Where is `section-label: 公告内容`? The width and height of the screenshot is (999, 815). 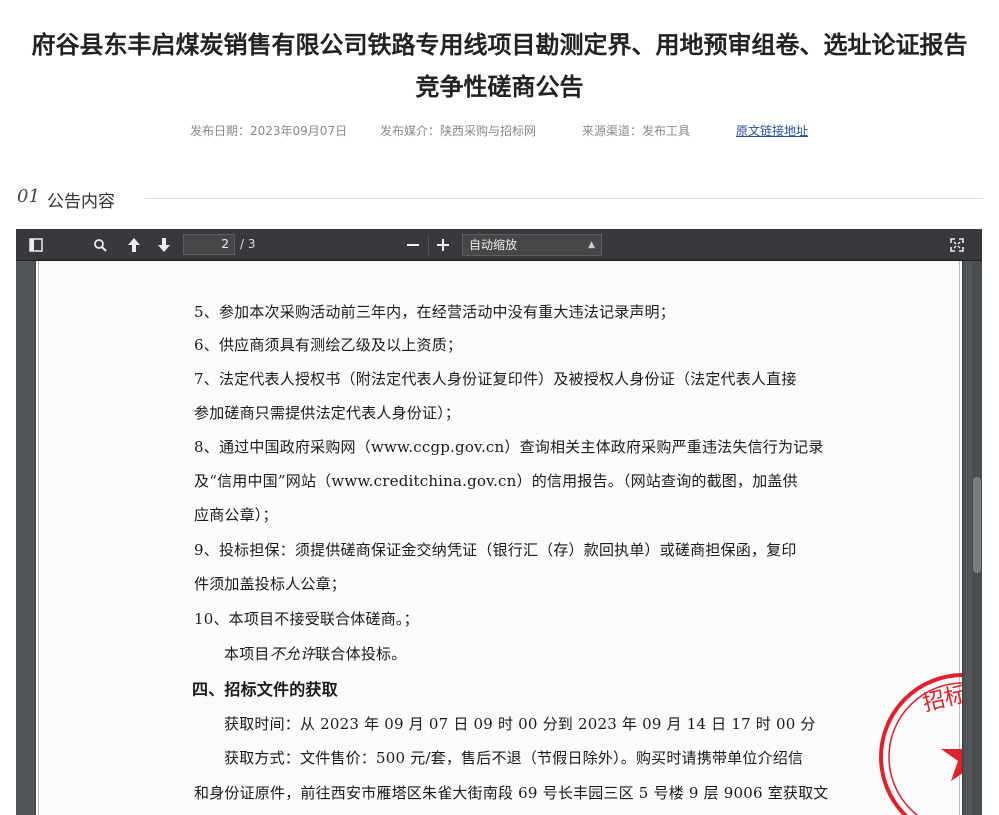 section-label: 公告内容 is located at coordinates (81, 202).